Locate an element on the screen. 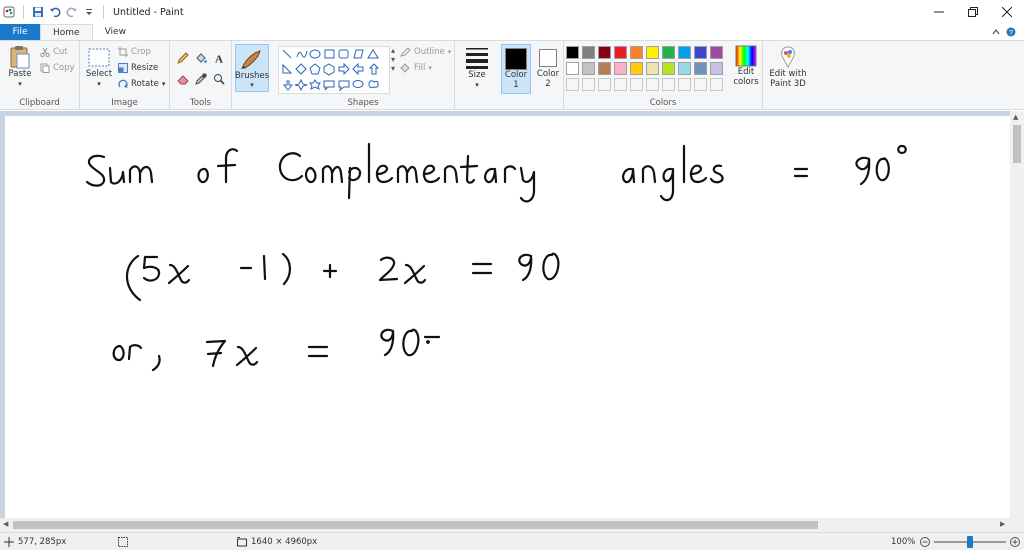  copy-button: Copy is located at coordinates (57, 68).